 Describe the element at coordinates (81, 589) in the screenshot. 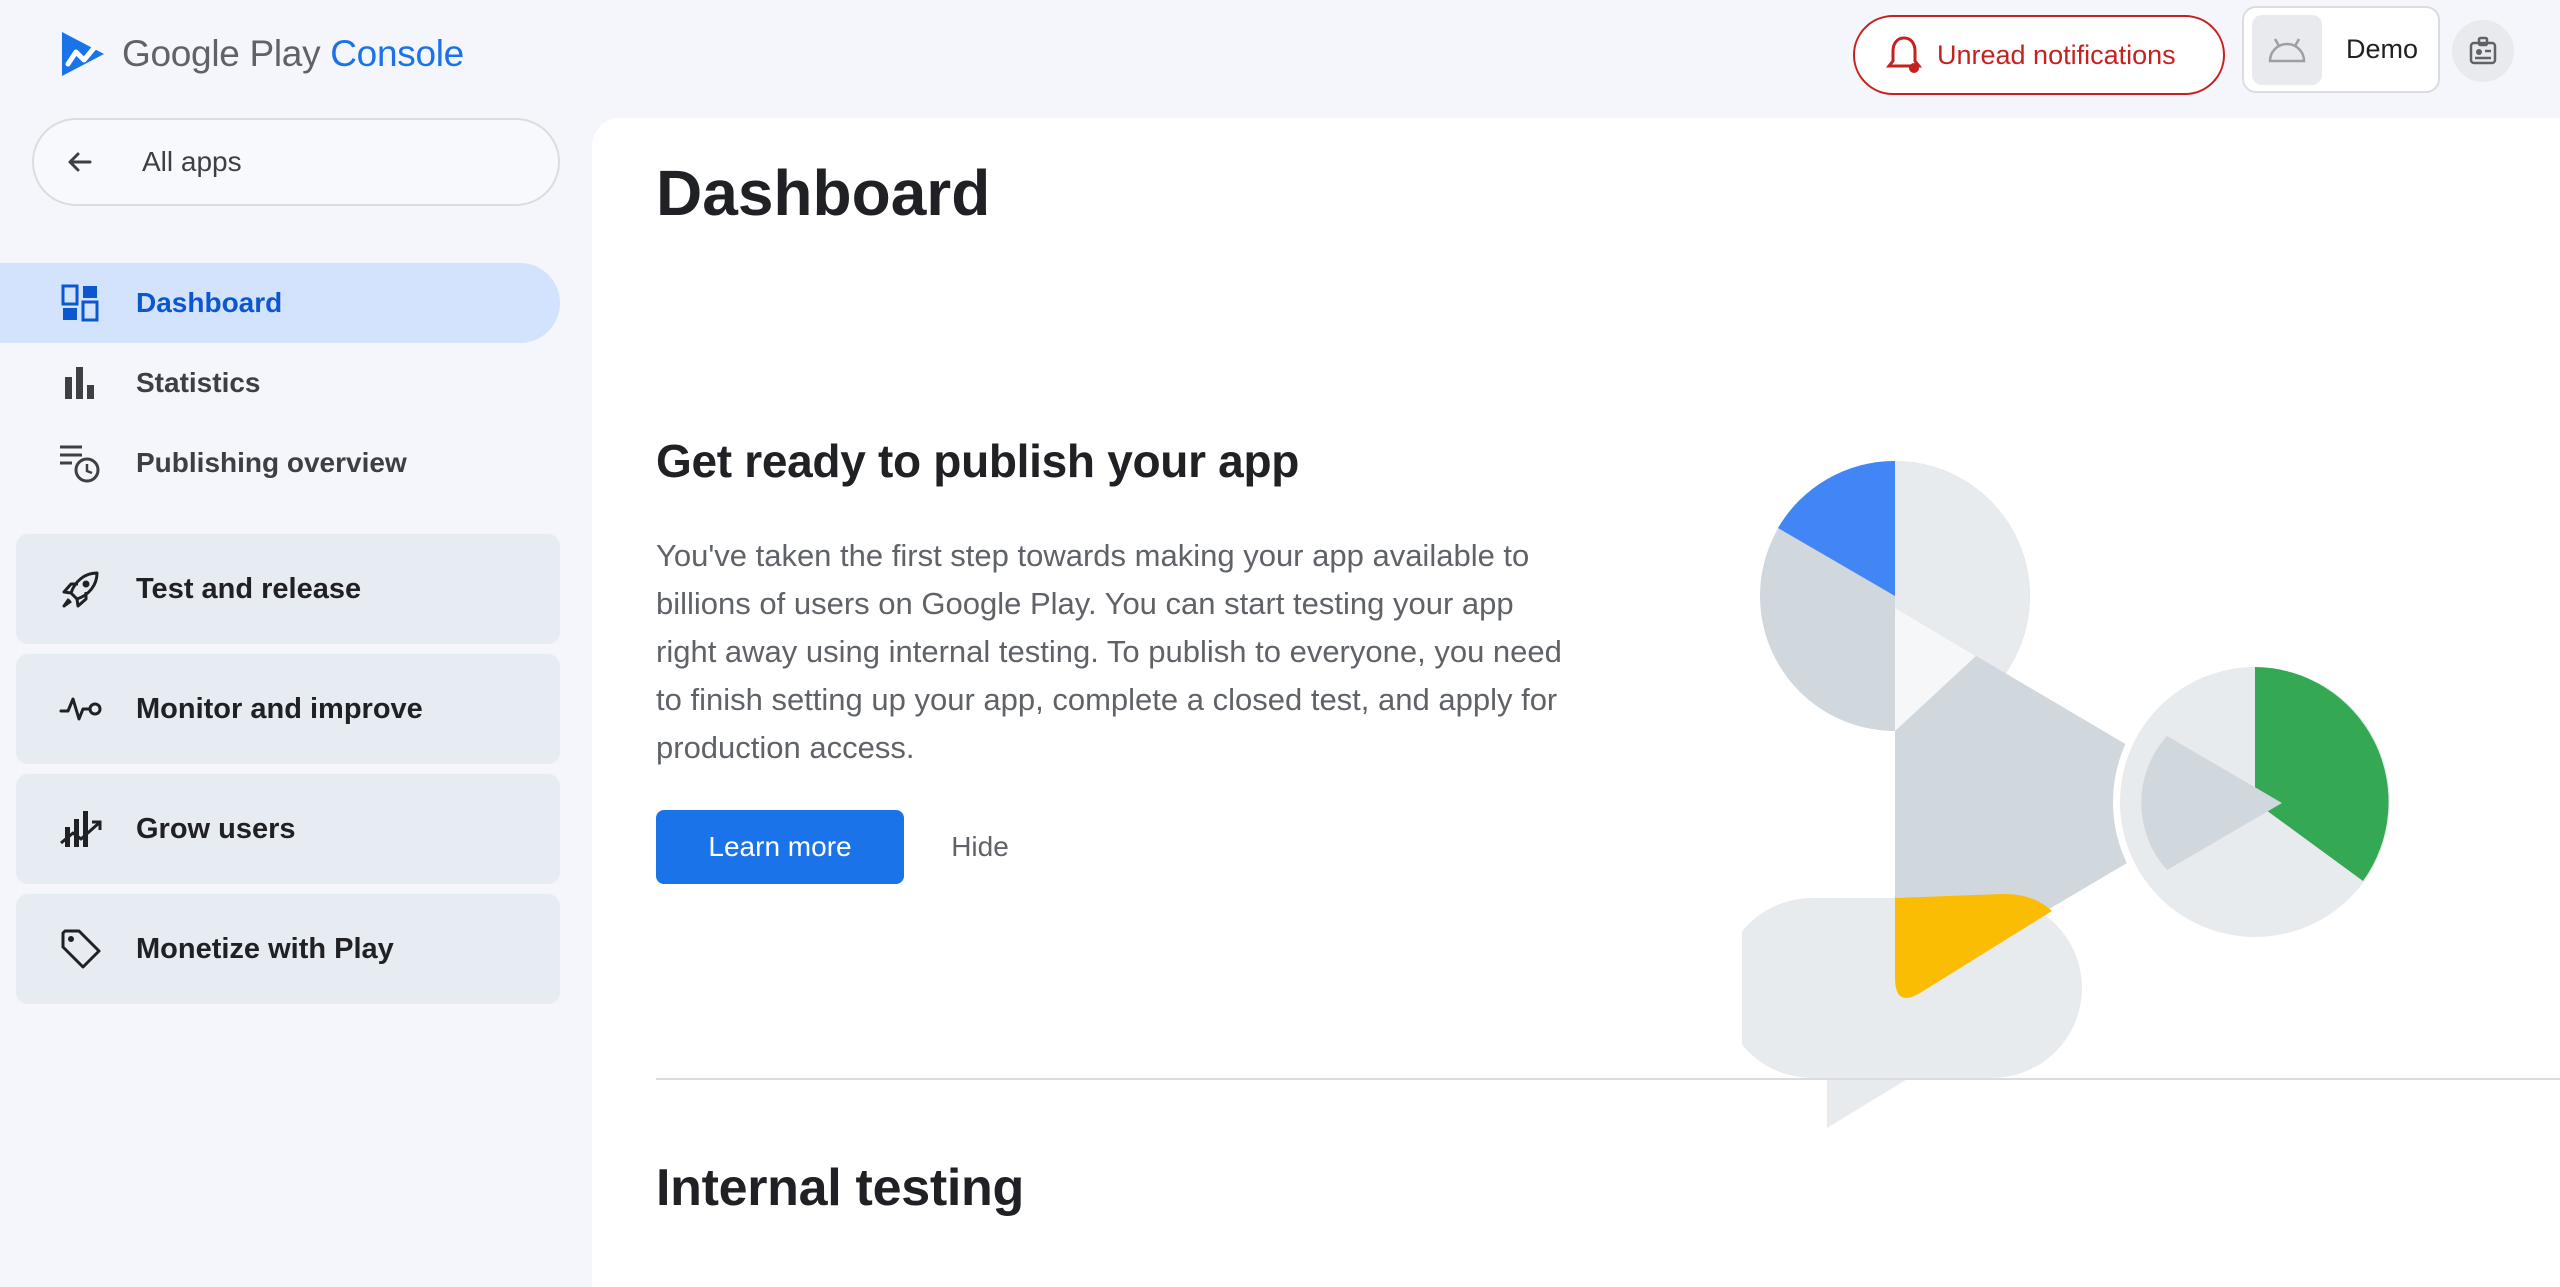

I see `rocket-icon` at that location.